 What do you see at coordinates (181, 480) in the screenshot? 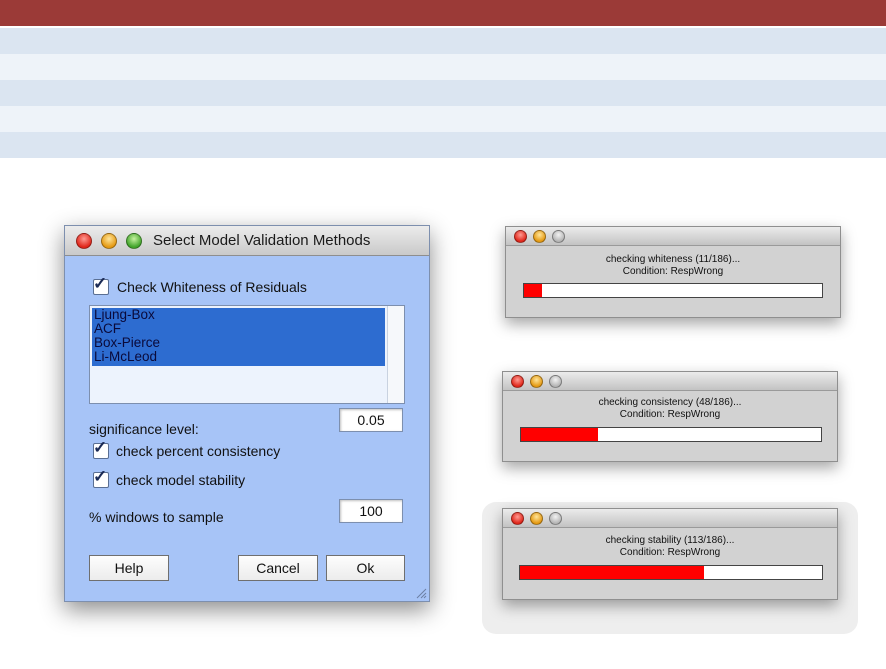
I see `stability-label: check model stability` at bounding box center [181, 480].